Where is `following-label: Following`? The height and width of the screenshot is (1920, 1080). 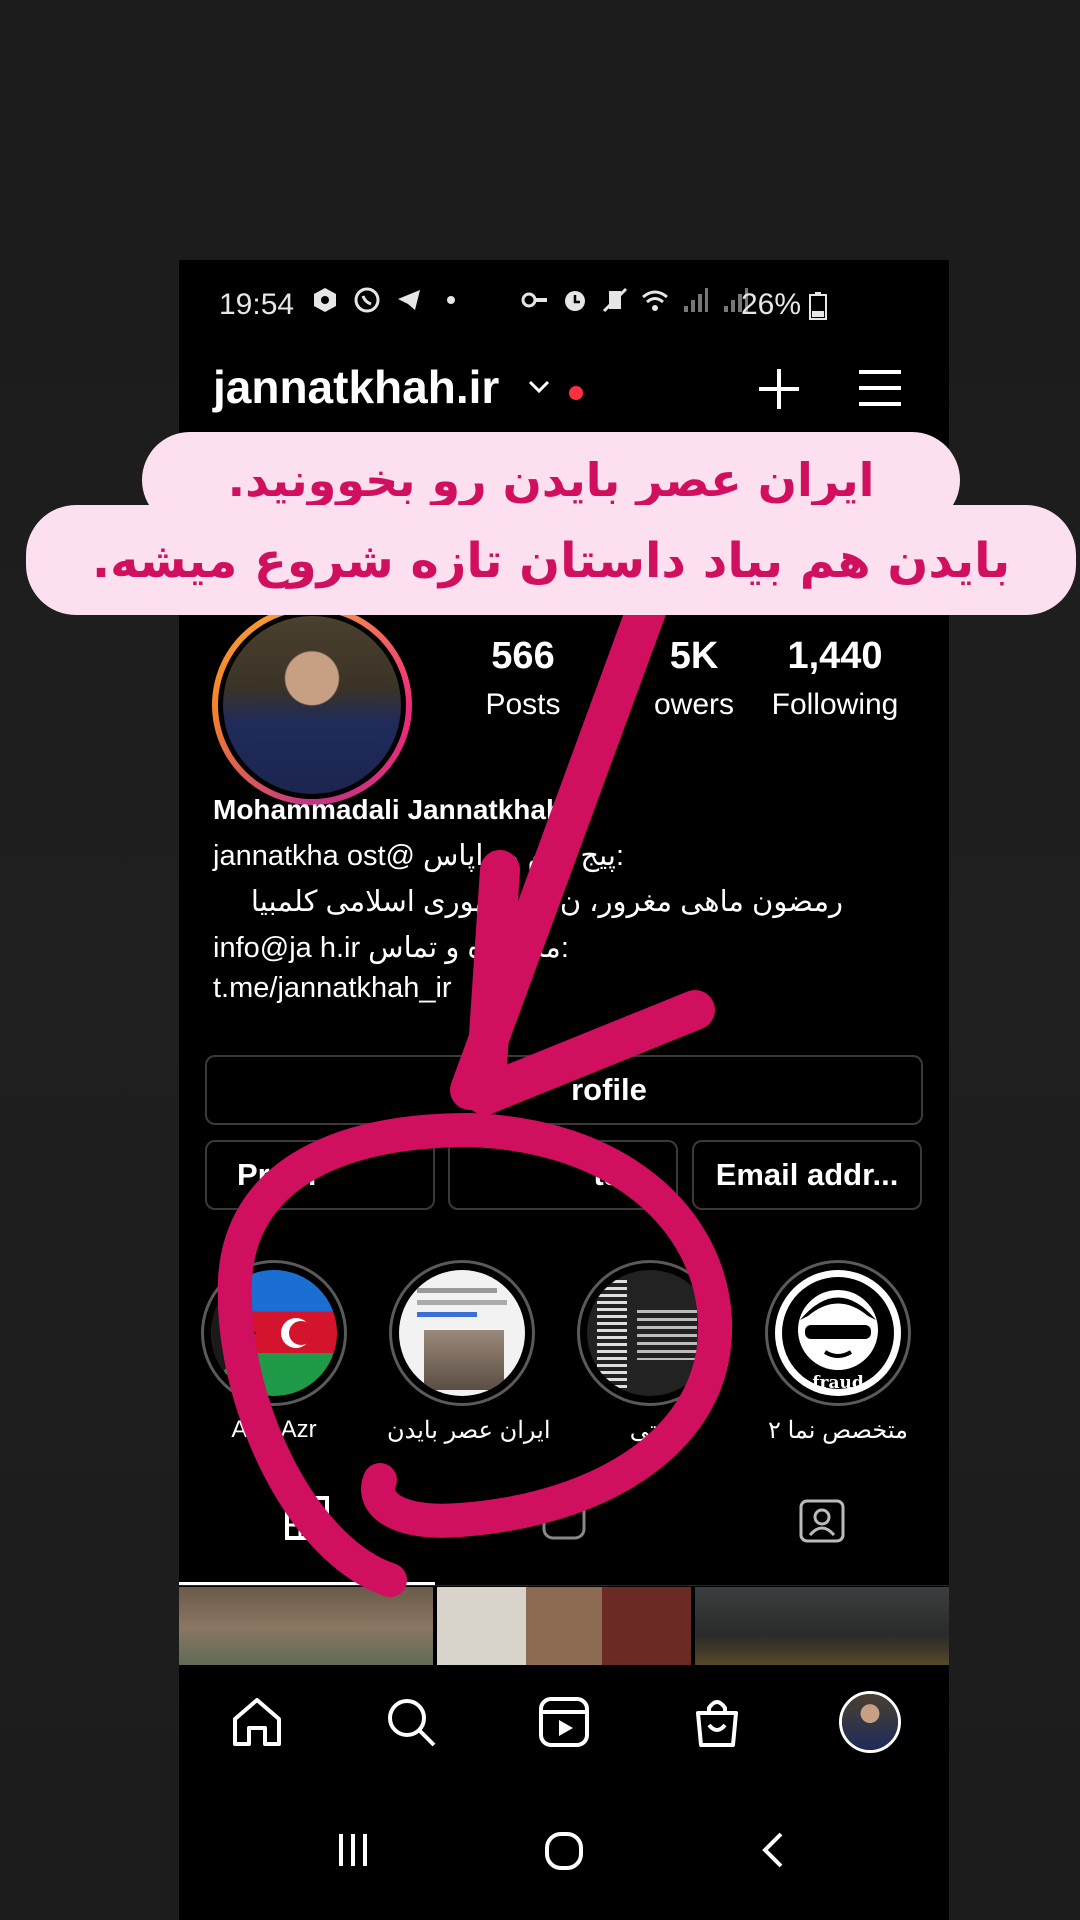
following-label: Following is located at coordinates (835, 704).